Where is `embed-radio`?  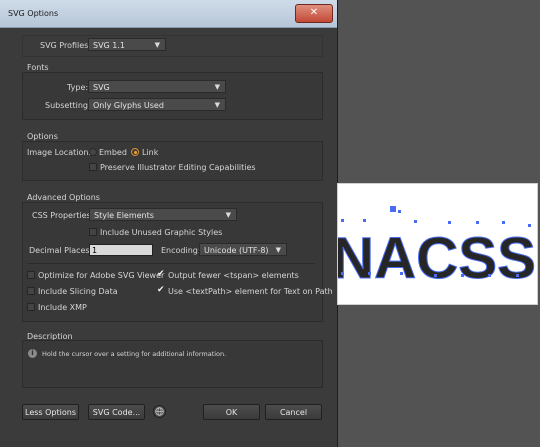
embed-radio is located at coordinates (93, 152).